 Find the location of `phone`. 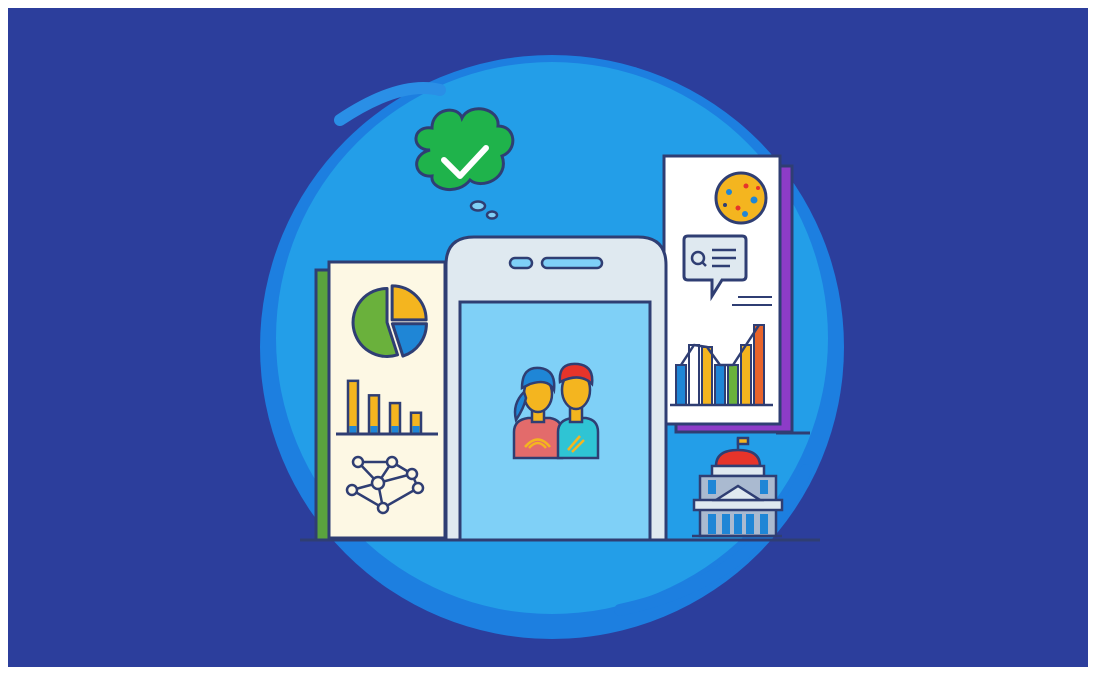

phone is located at coordinates (556, 388).